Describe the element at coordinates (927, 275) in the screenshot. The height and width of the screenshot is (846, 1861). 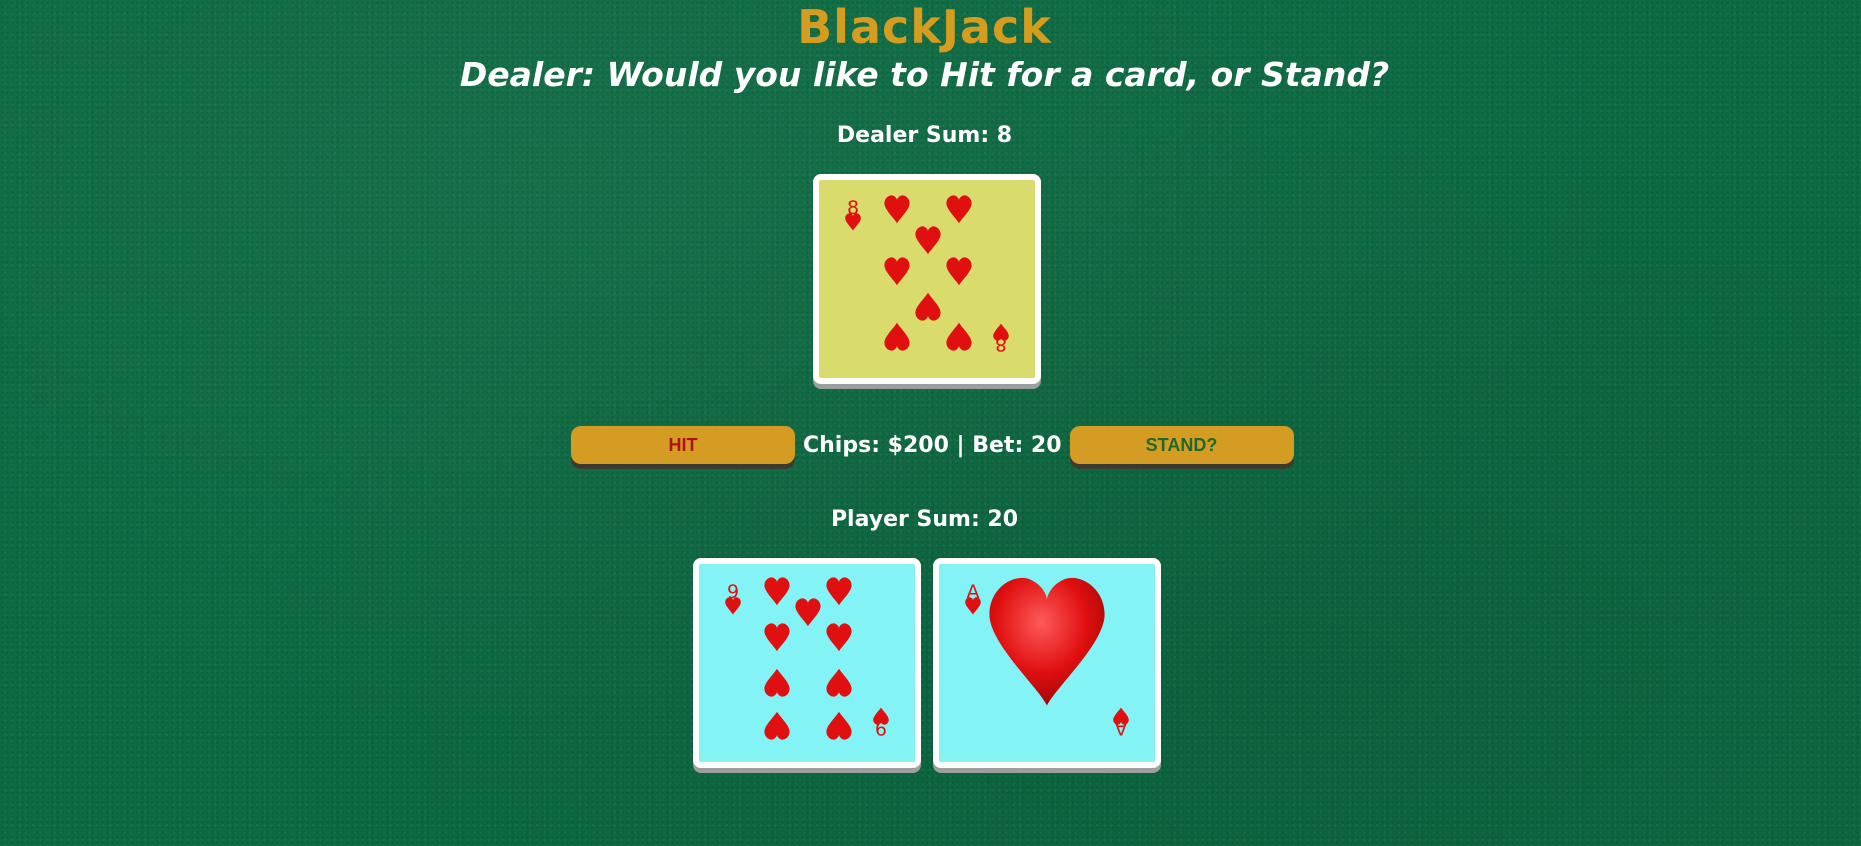
I see `eight-of-hearts-face: 8 8` at that location.